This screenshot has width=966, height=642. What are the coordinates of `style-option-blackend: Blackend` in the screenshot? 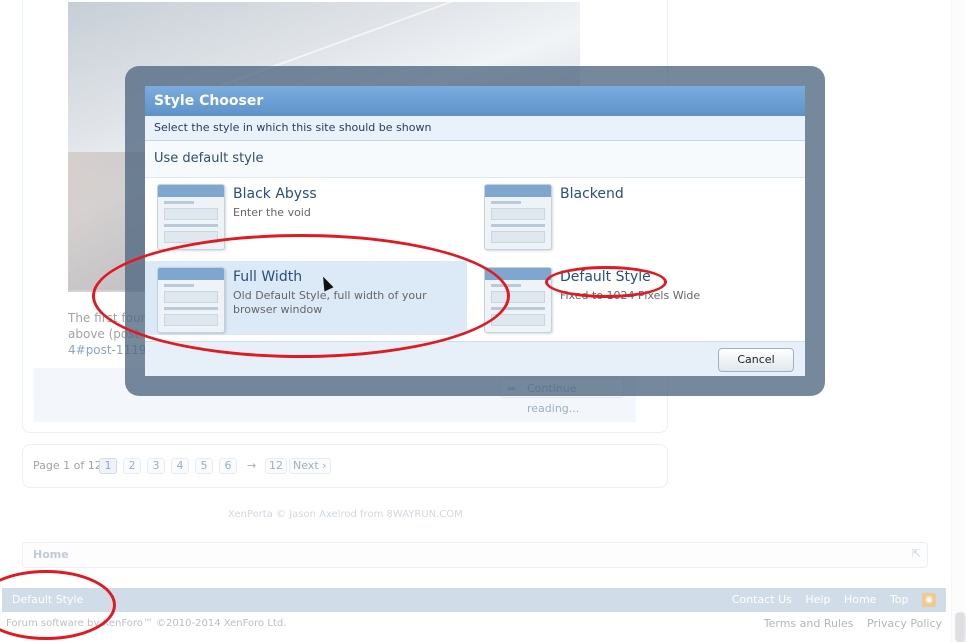 It's located at (633, 215).